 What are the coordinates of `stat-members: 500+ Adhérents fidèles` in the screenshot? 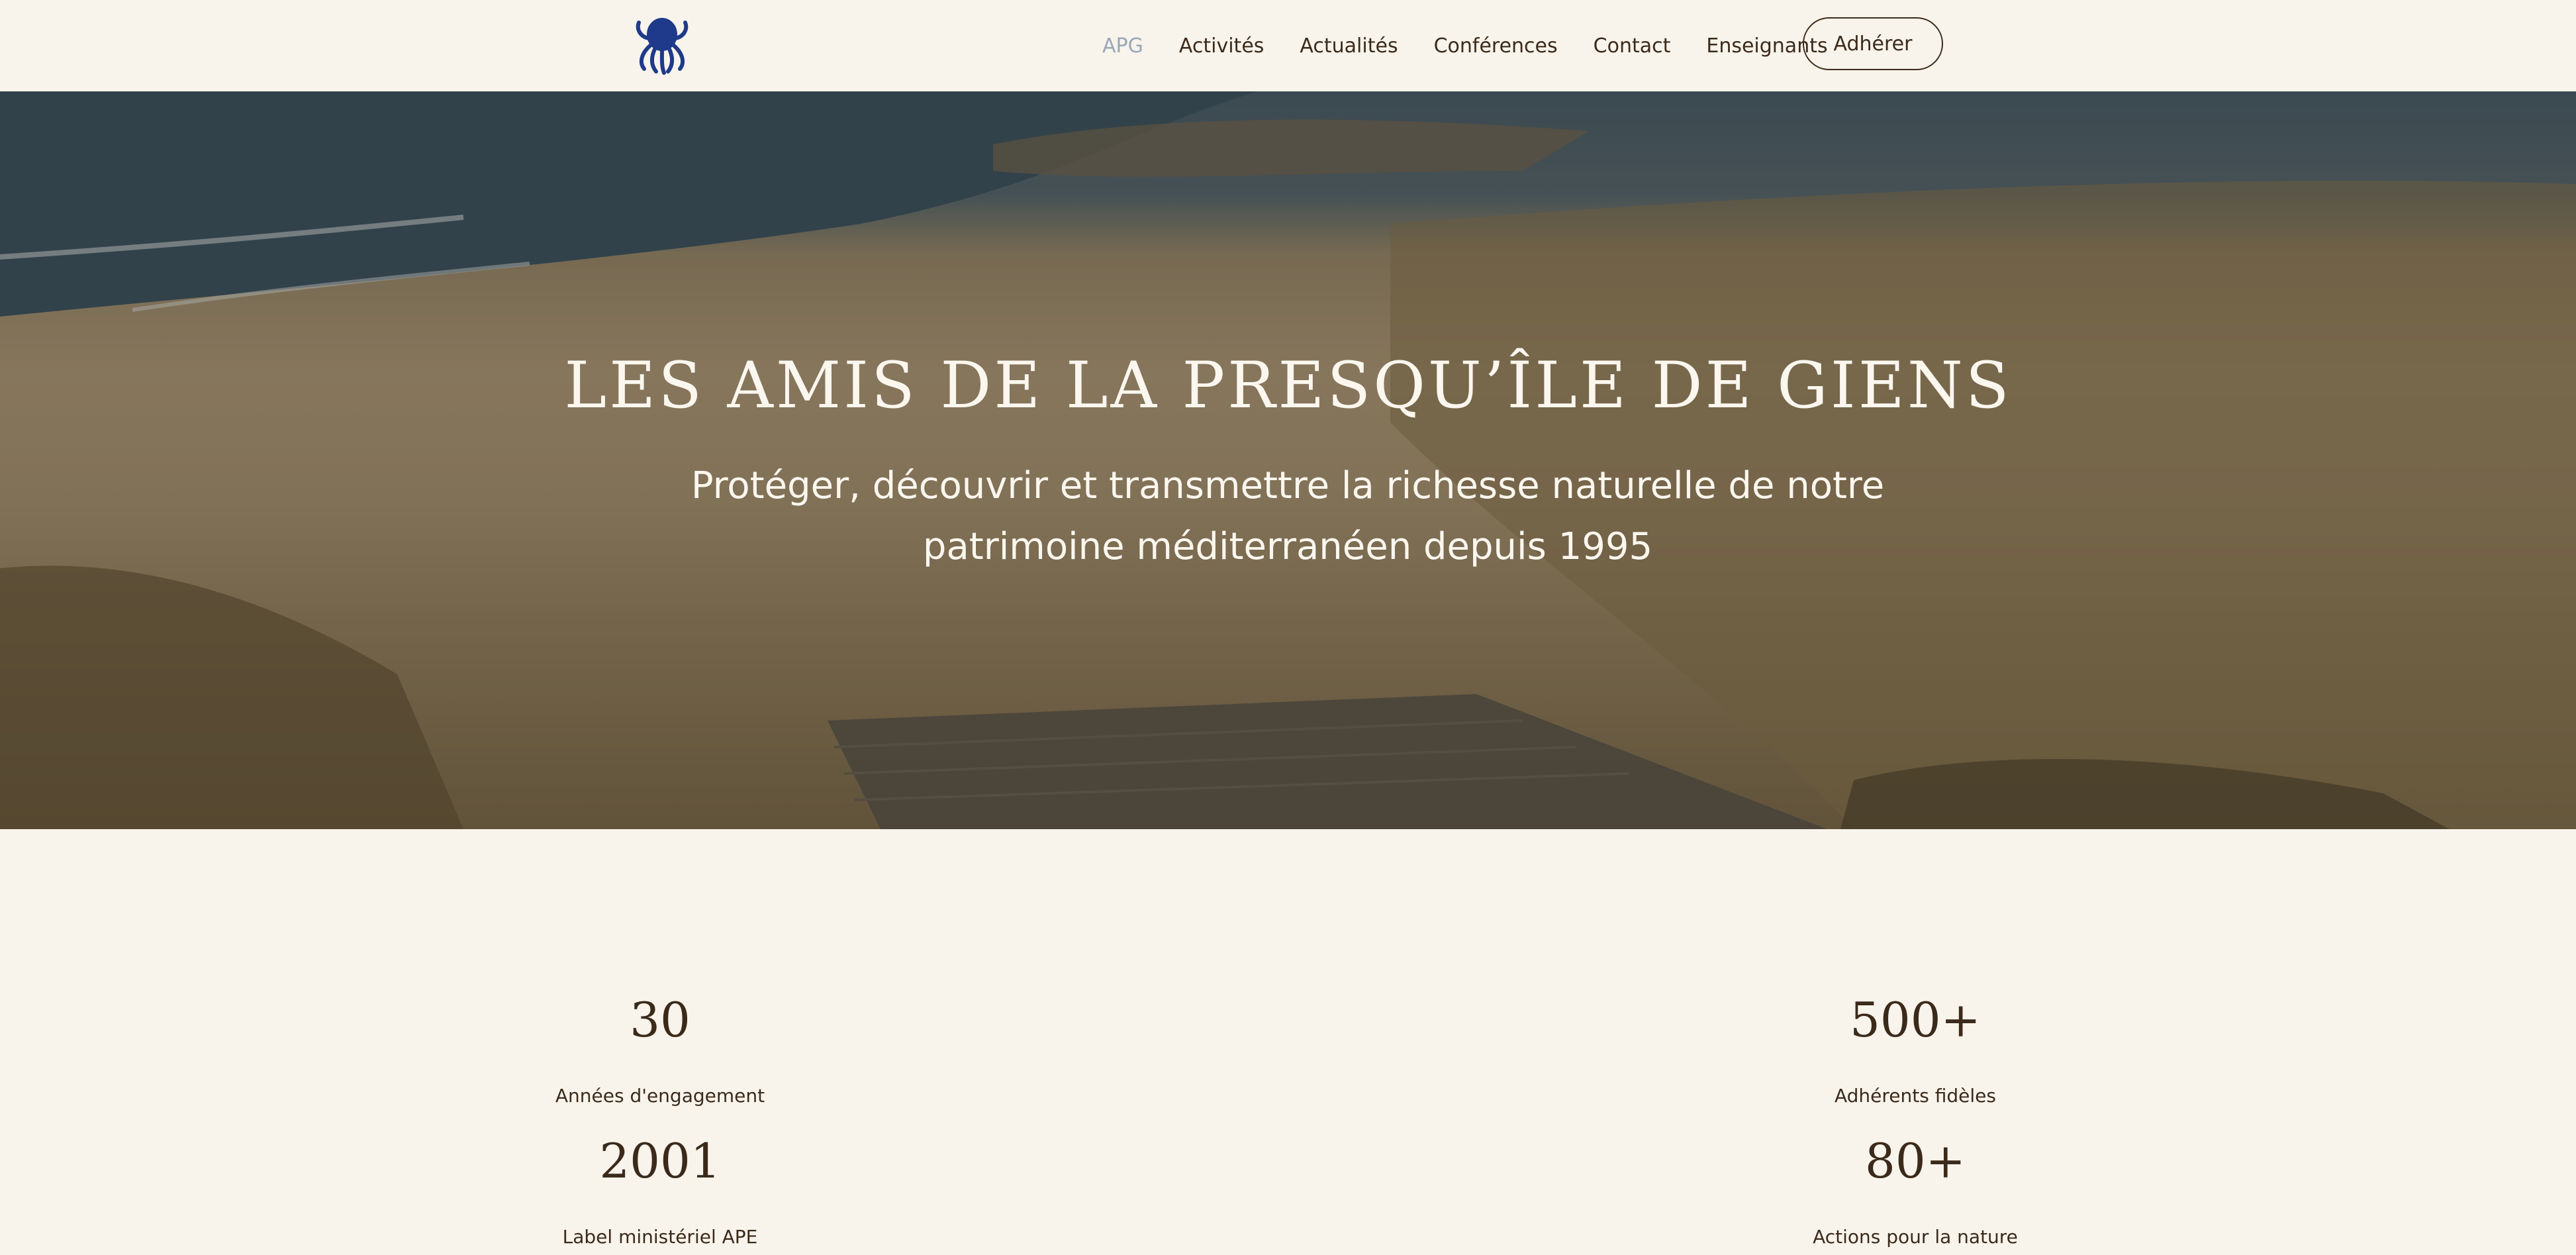 It's located at (1915, 1049).